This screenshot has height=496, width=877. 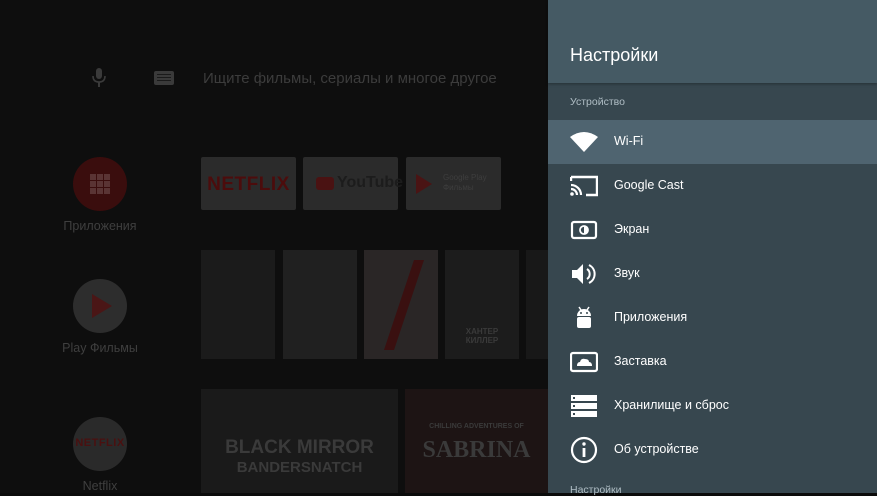 I want to click on wifi-icon, so click(x=584, y=142).